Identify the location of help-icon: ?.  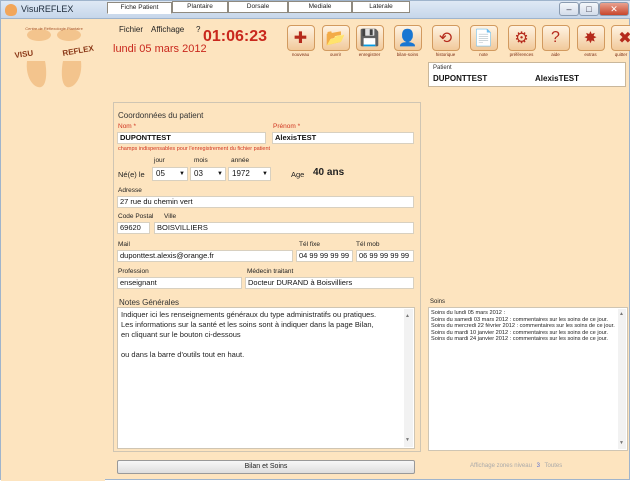
(555, 38).